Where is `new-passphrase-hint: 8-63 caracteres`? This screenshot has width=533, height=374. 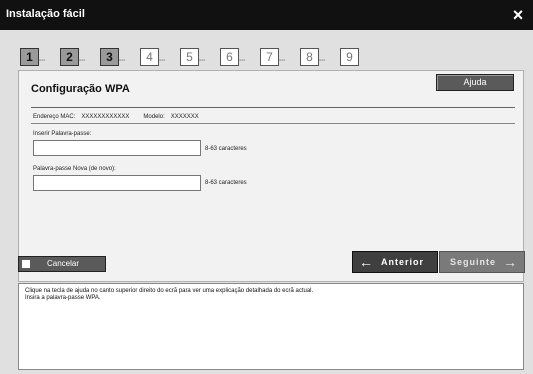
new-passphrase-hint: 8-63 caracteres is located at coordinates (226, 183).